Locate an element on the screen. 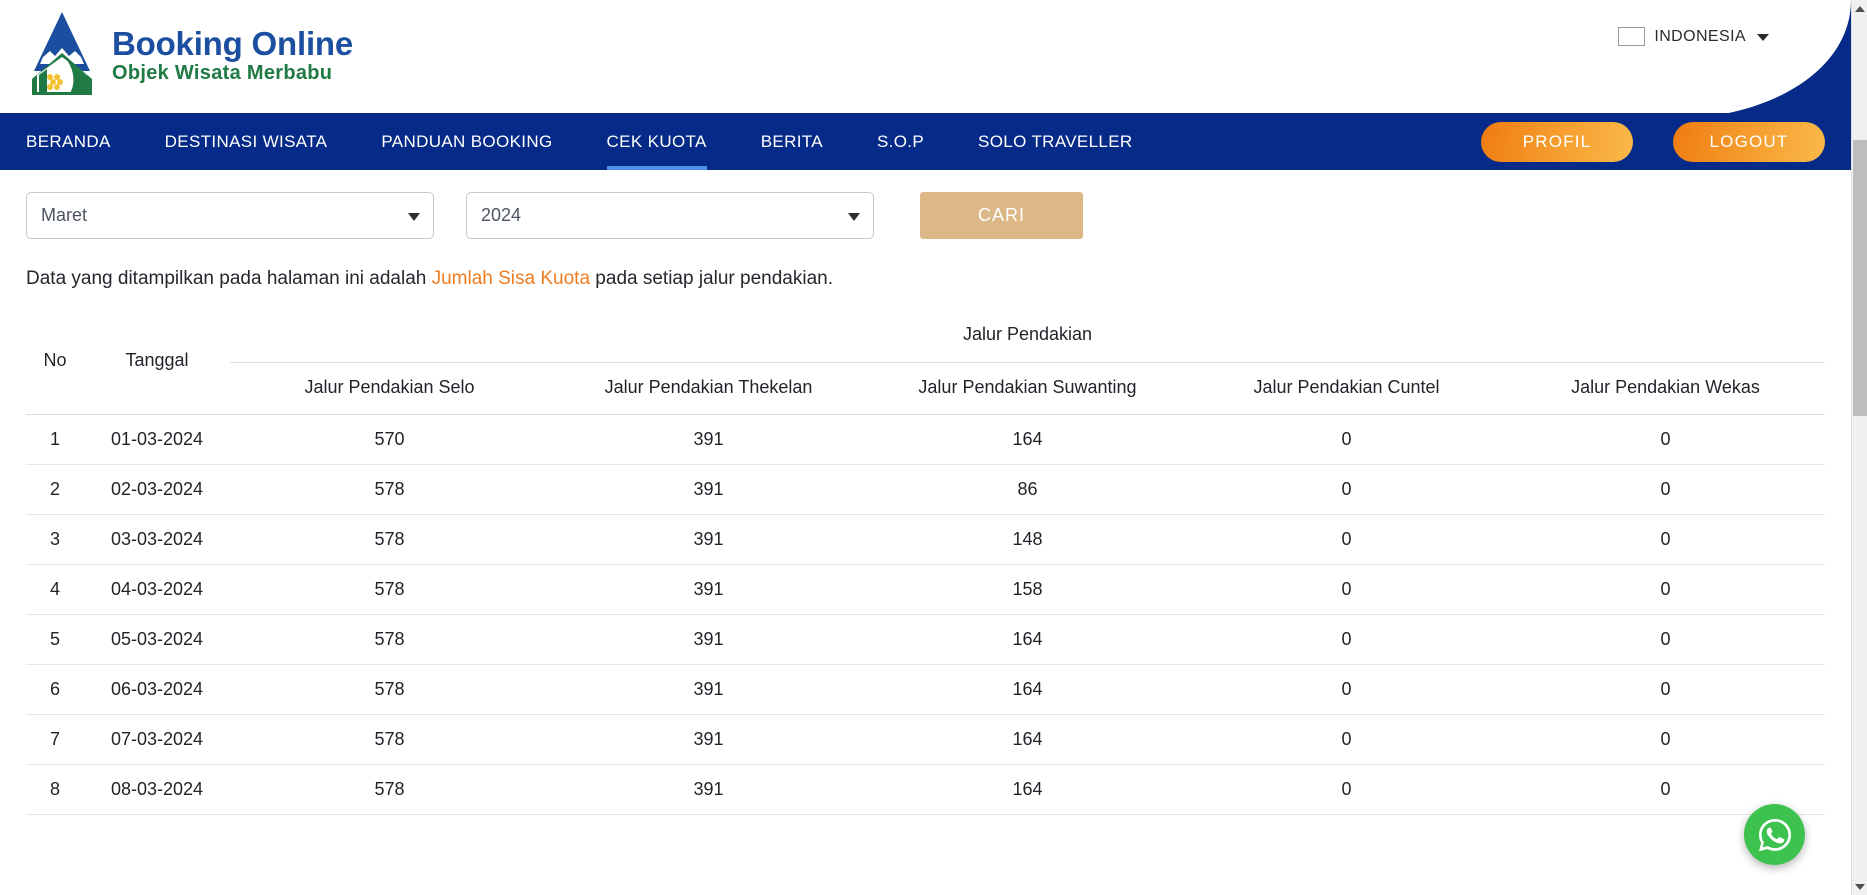  nav-item-label: SOLO TRAVELLER is located at coordinates (1055, 141).